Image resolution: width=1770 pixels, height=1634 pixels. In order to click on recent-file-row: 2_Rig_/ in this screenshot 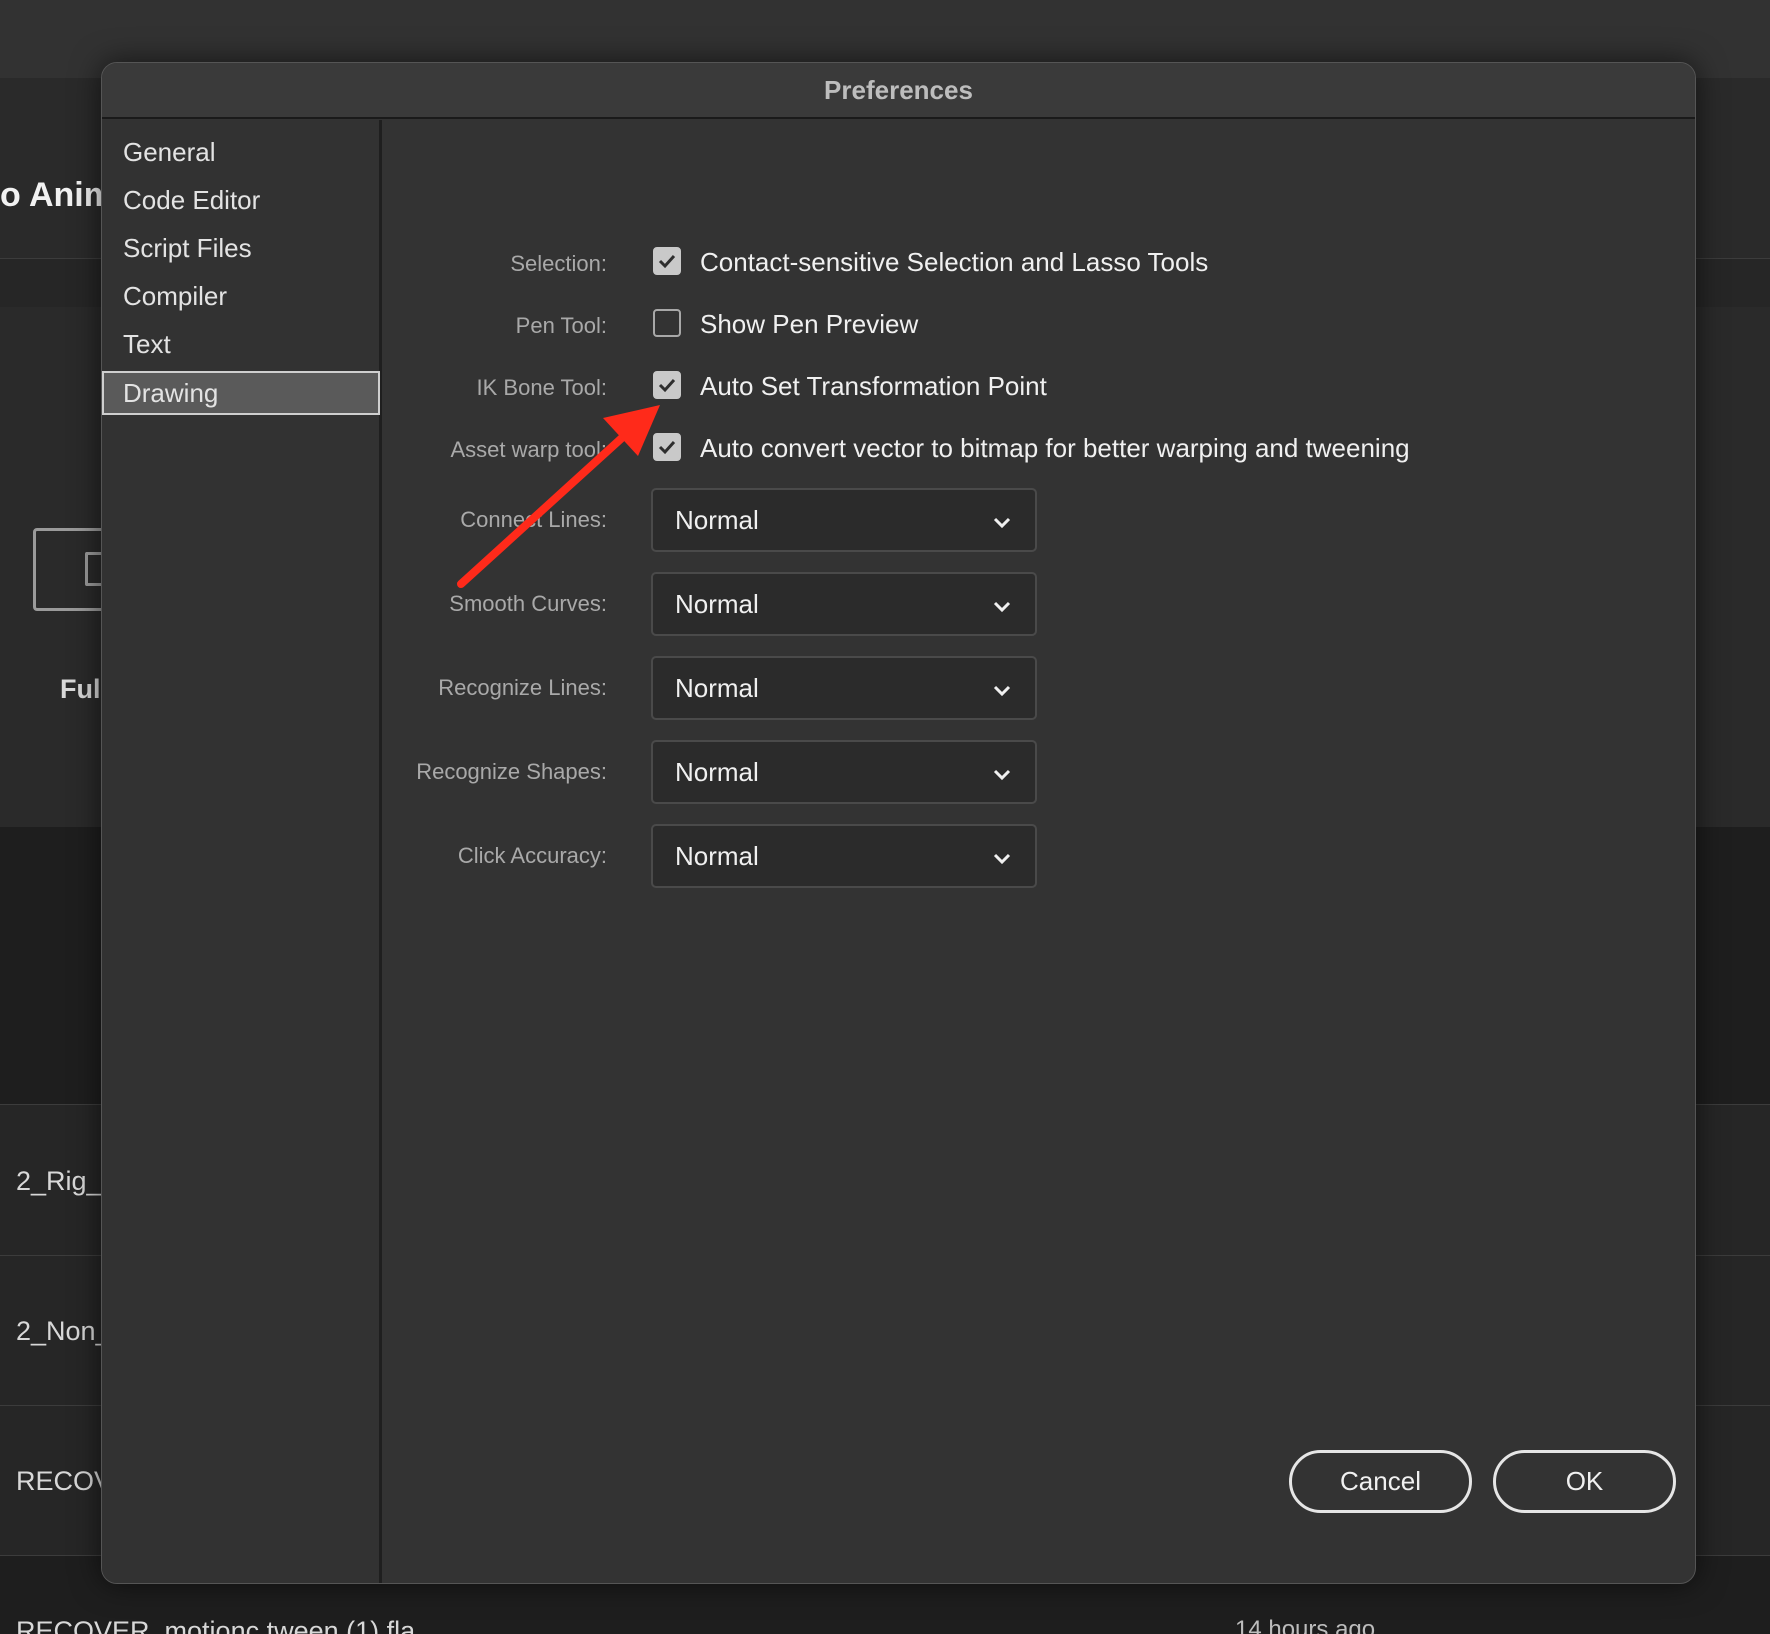, I will do `click(62, 1181)`.